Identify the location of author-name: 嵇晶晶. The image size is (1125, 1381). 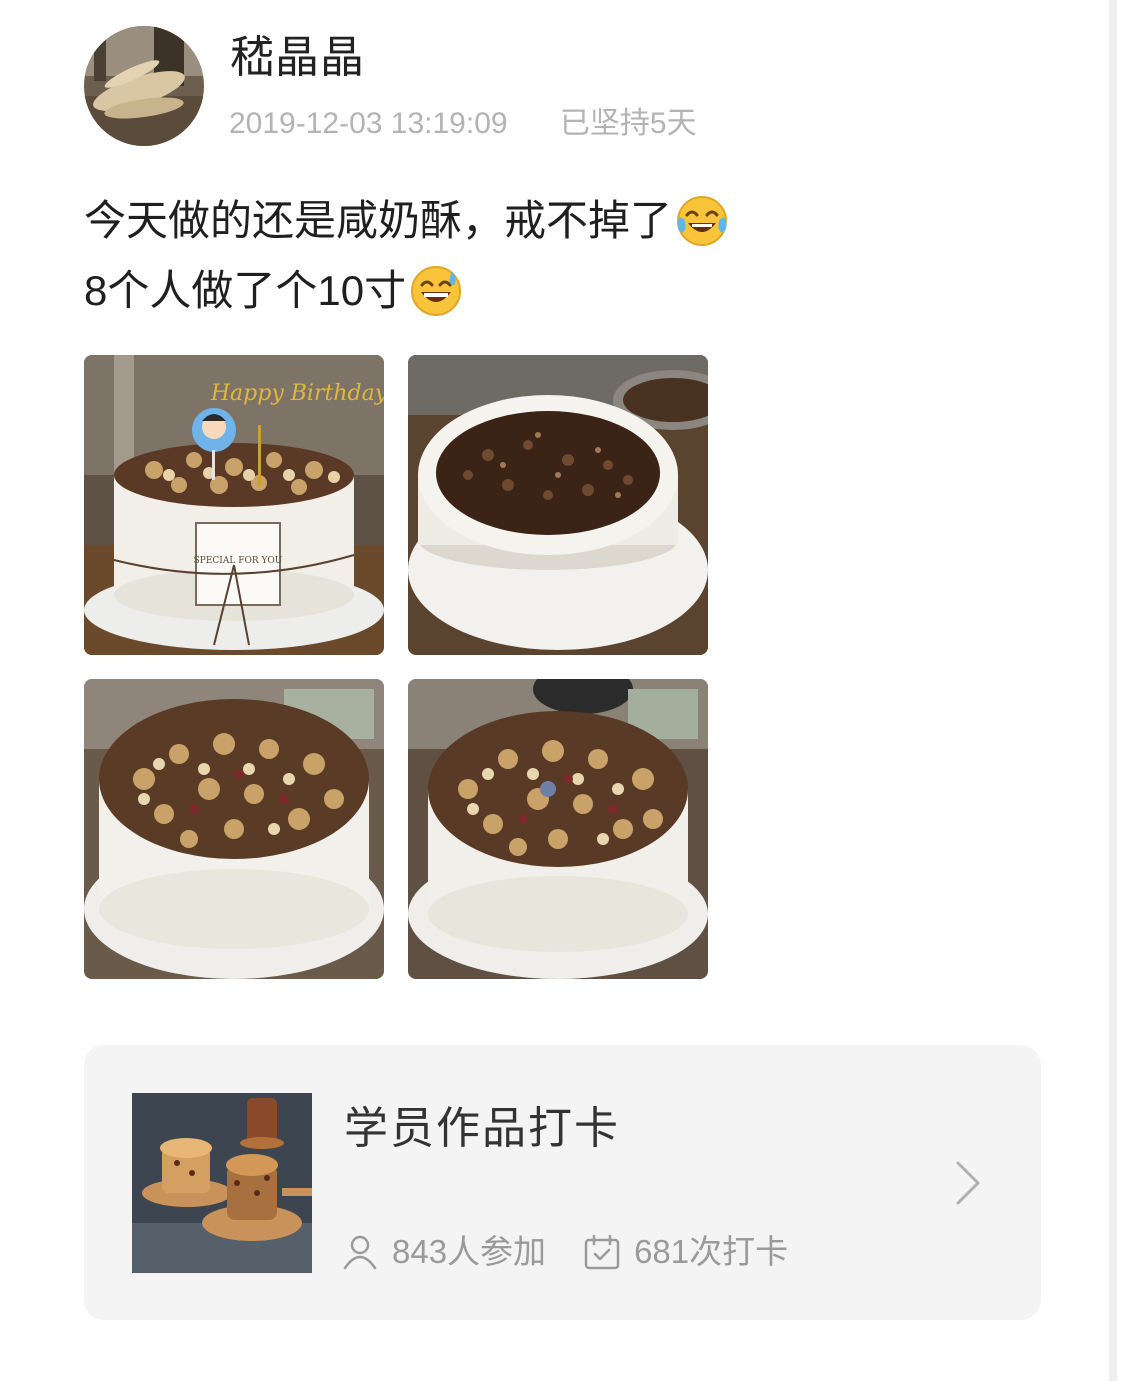
(297, 58).